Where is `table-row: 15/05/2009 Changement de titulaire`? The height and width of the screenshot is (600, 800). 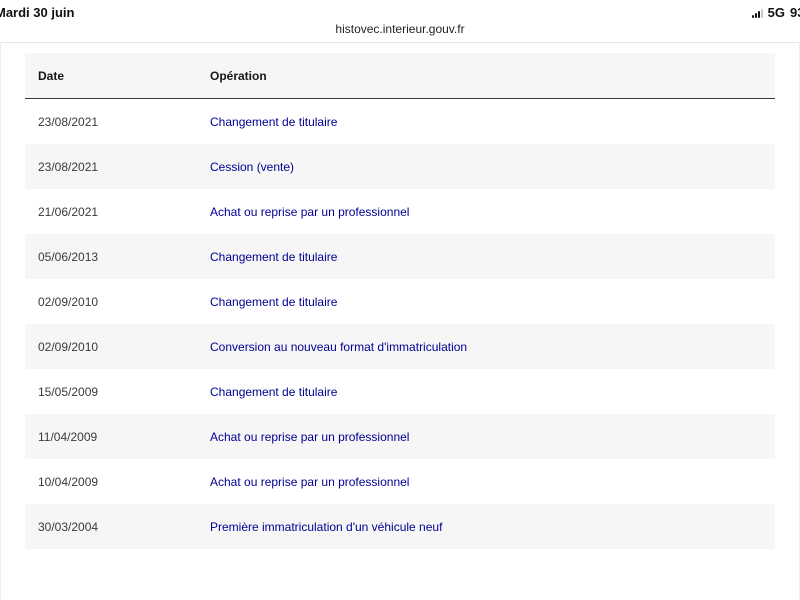
table-row: 15/05/2009 Changement de titulaire is located at coordinates (400, 391).